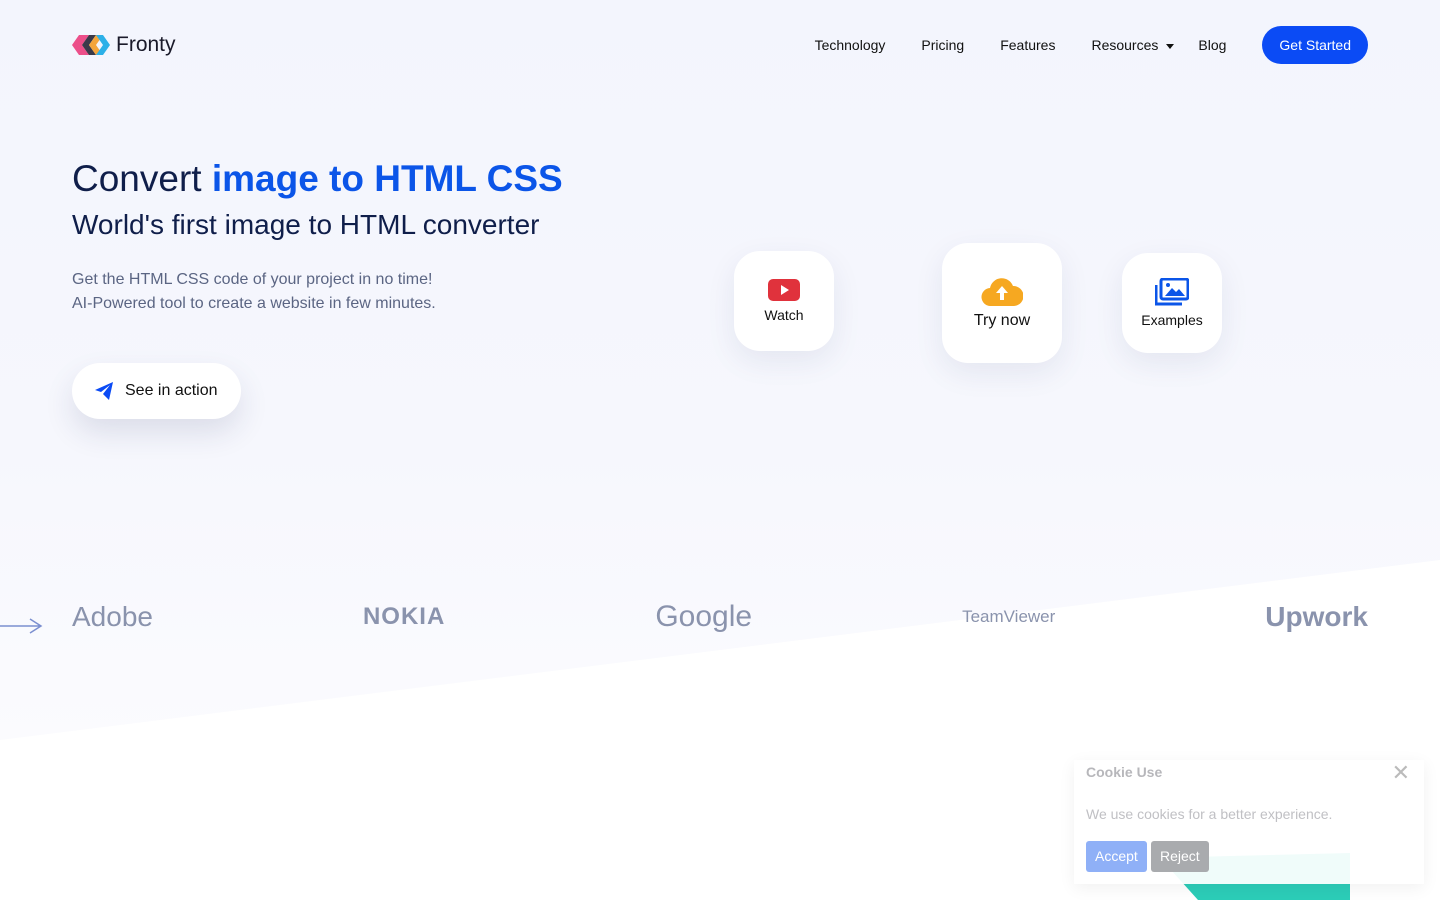 Image resolution: width=1440 pixels, height=900 pixels. Describe the element at coordinates (1002, 320) in the screenshot. I see `try-now-label: Try now` at that location.